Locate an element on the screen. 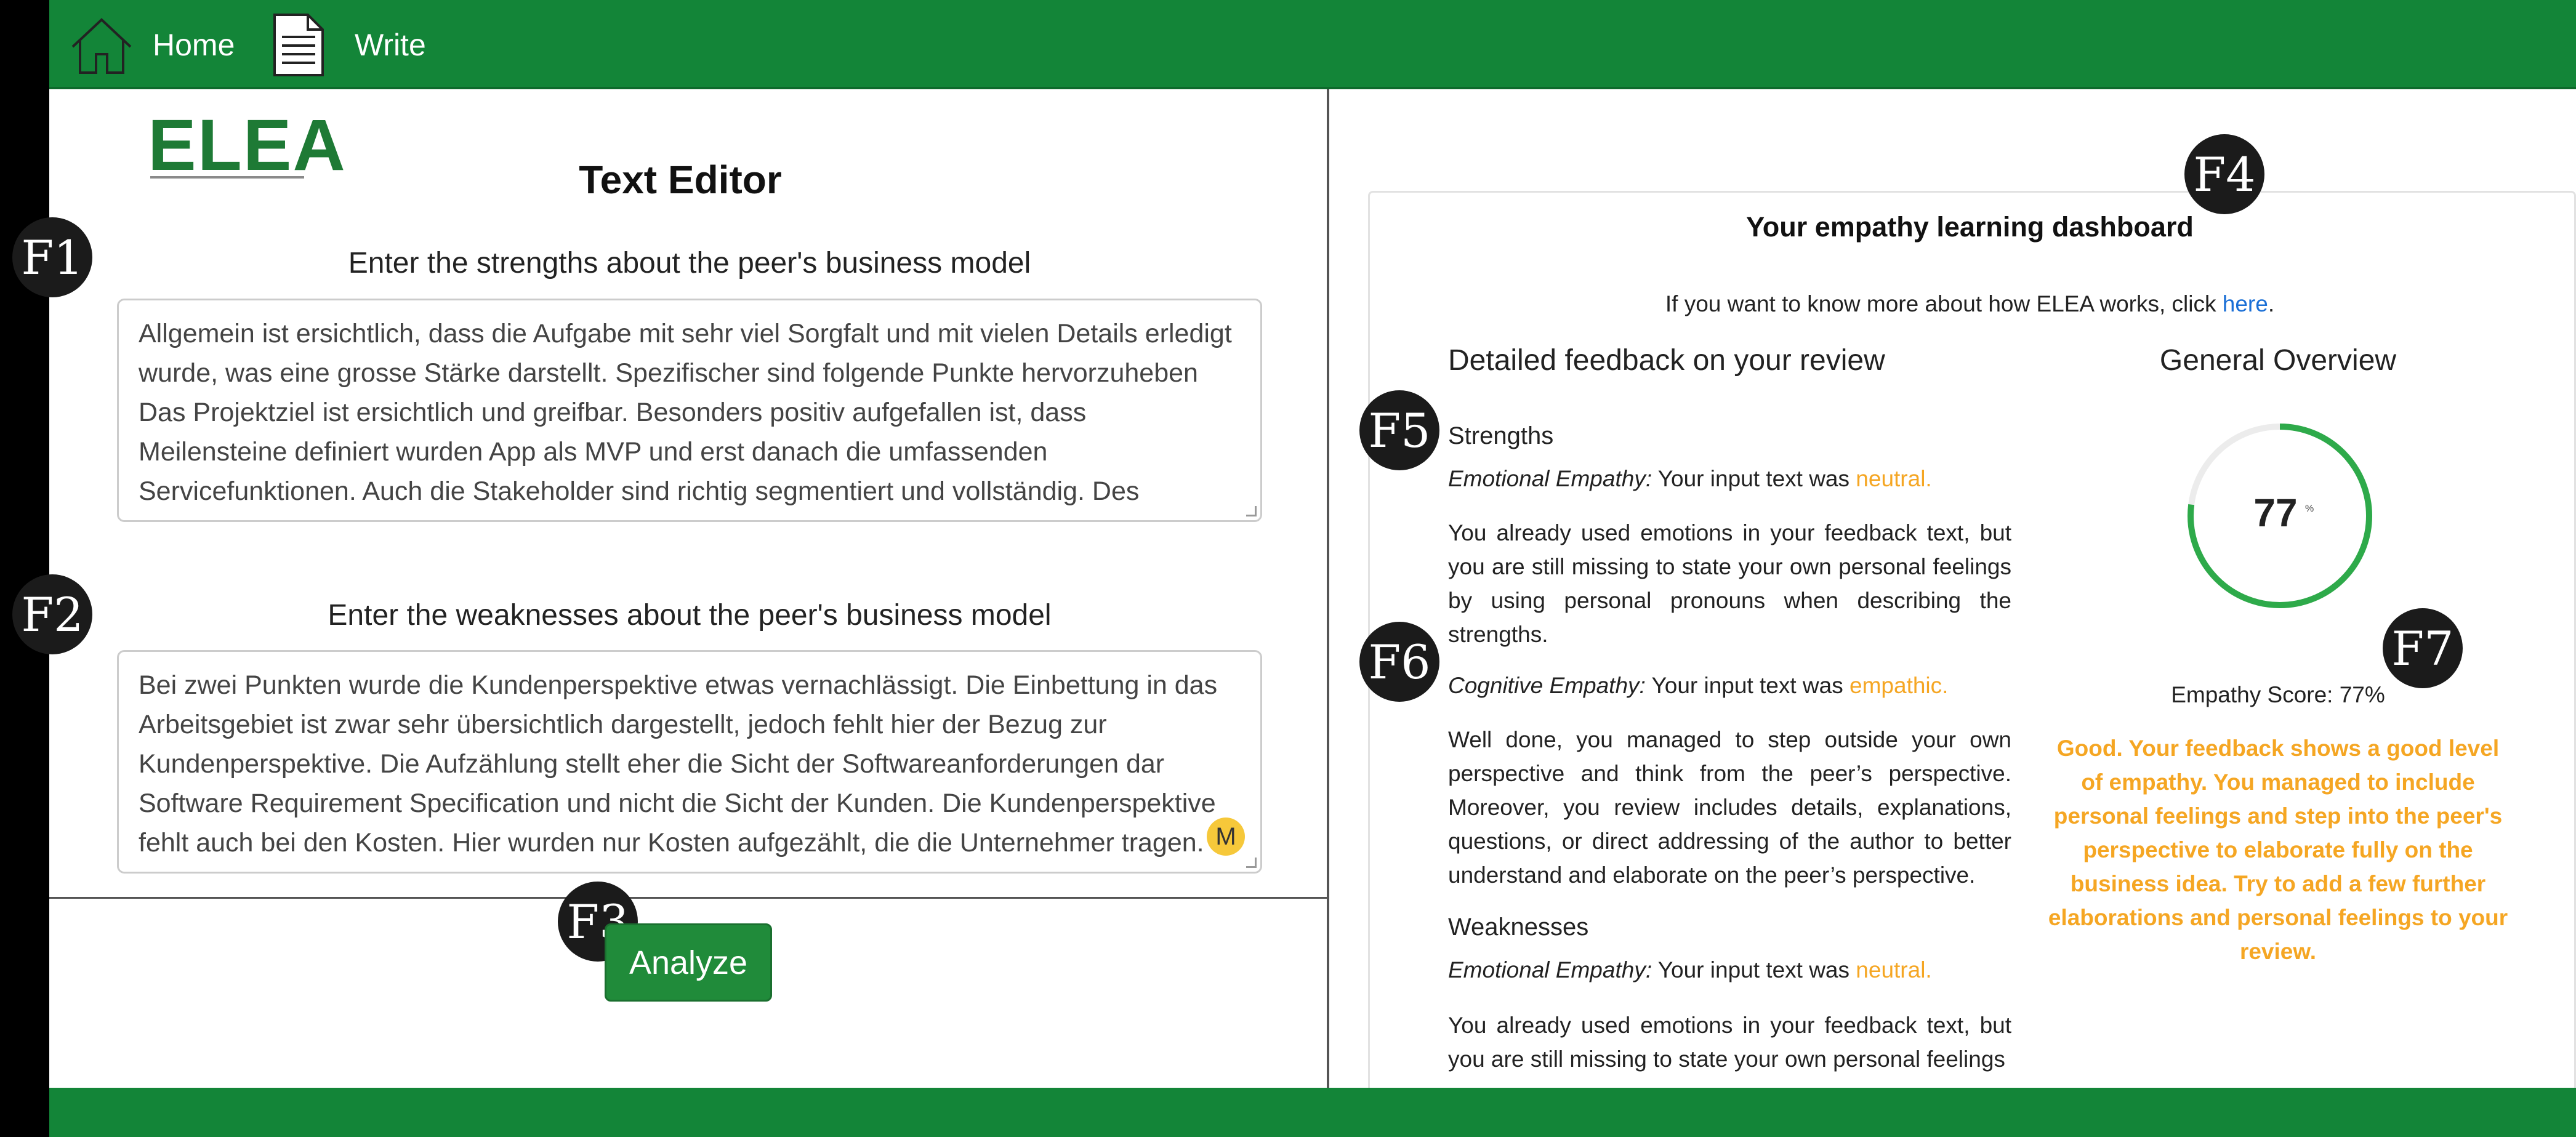 This screenshot has width=2576, height=1137. marker-f1: F1 is located at coordinates (52, 257).